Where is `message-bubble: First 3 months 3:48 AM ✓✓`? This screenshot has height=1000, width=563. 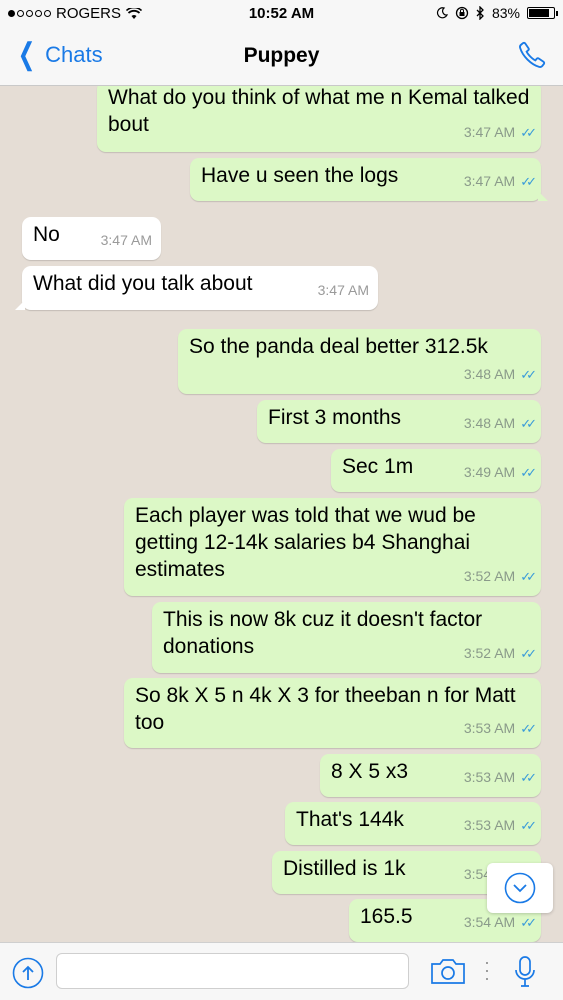 message-bubble: First 3 months 3:48 AM ✓✓ is located at coordinates (399, 421).